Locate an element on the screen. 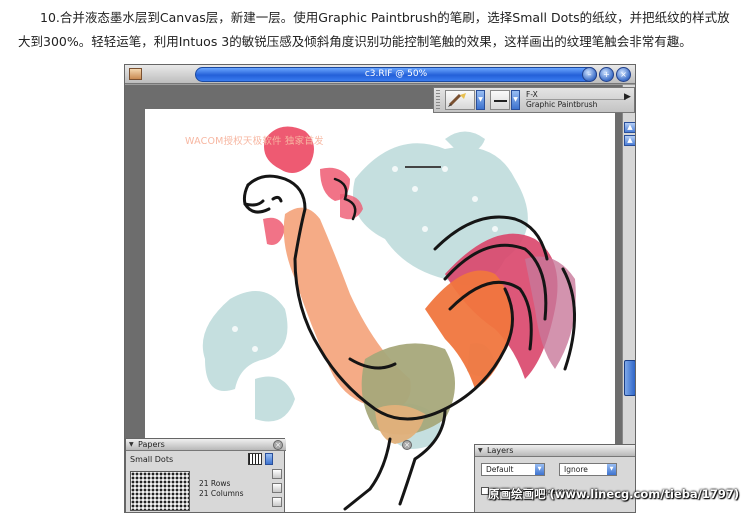  canvas-watermark: WACOM授权天极软件 独家首发 is located at coordinates (254, 141).